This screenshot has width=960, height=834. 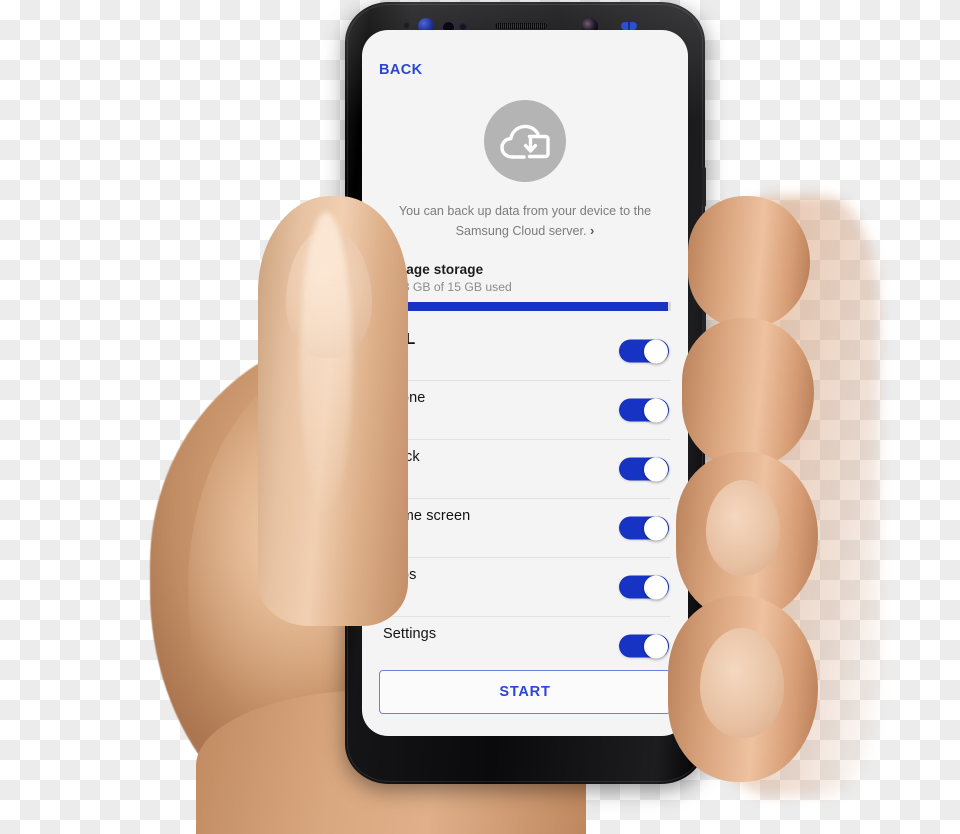 I want to click on volume-down-button, so click(x=704, y=380).